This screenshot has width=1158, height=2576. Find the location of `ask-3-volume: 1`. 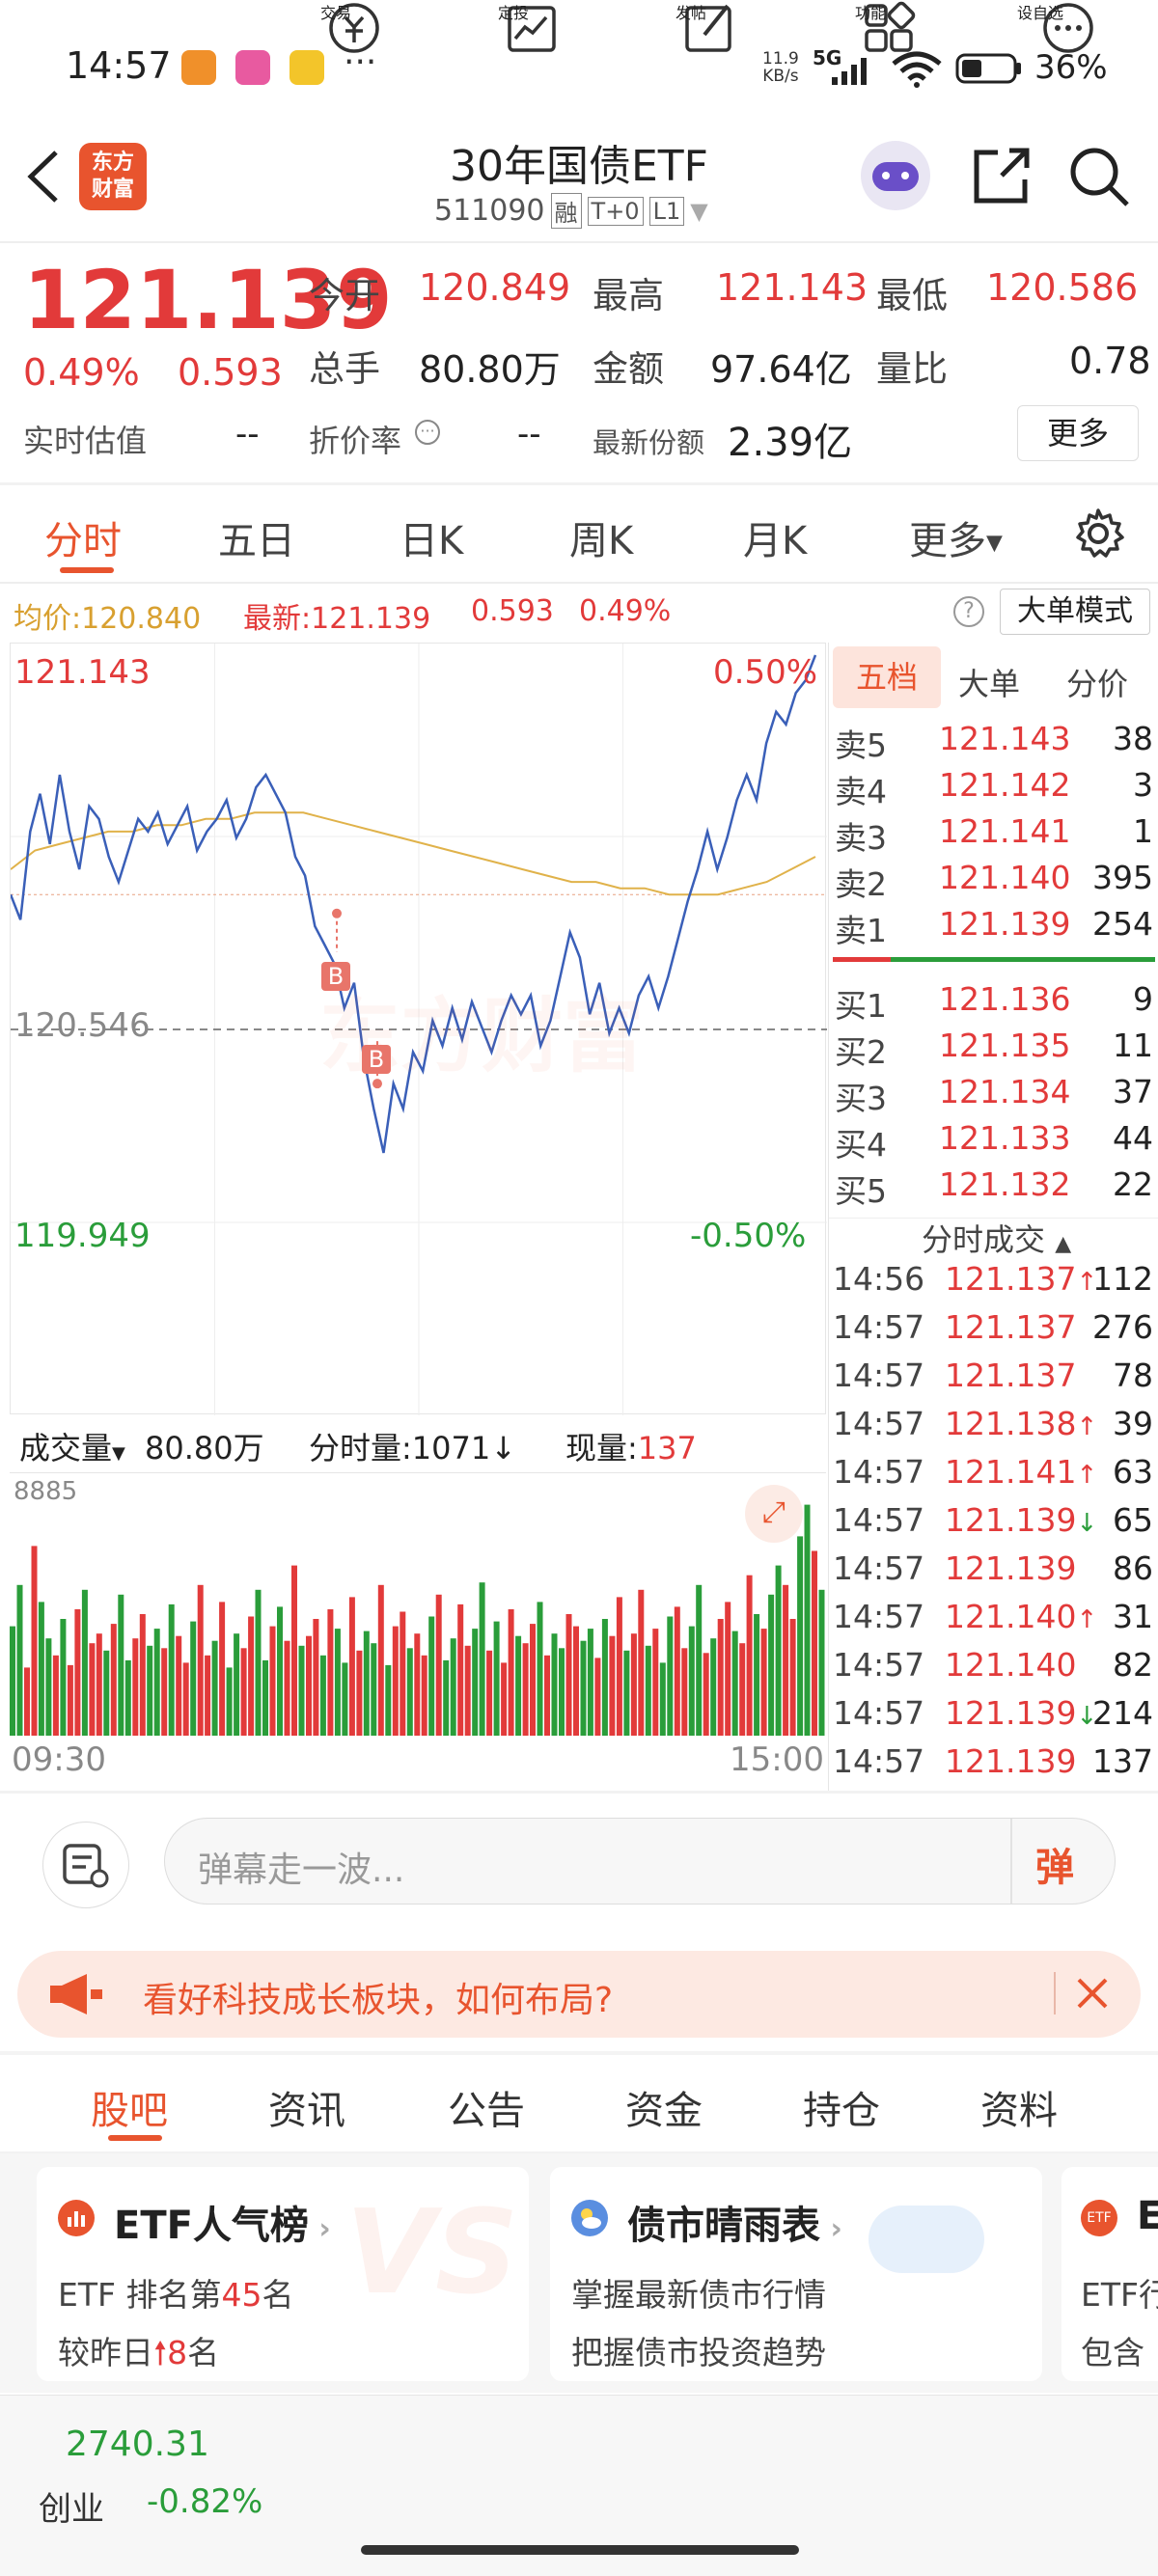

ask-3-volume: 1 is located at coordinates (1143, 831).